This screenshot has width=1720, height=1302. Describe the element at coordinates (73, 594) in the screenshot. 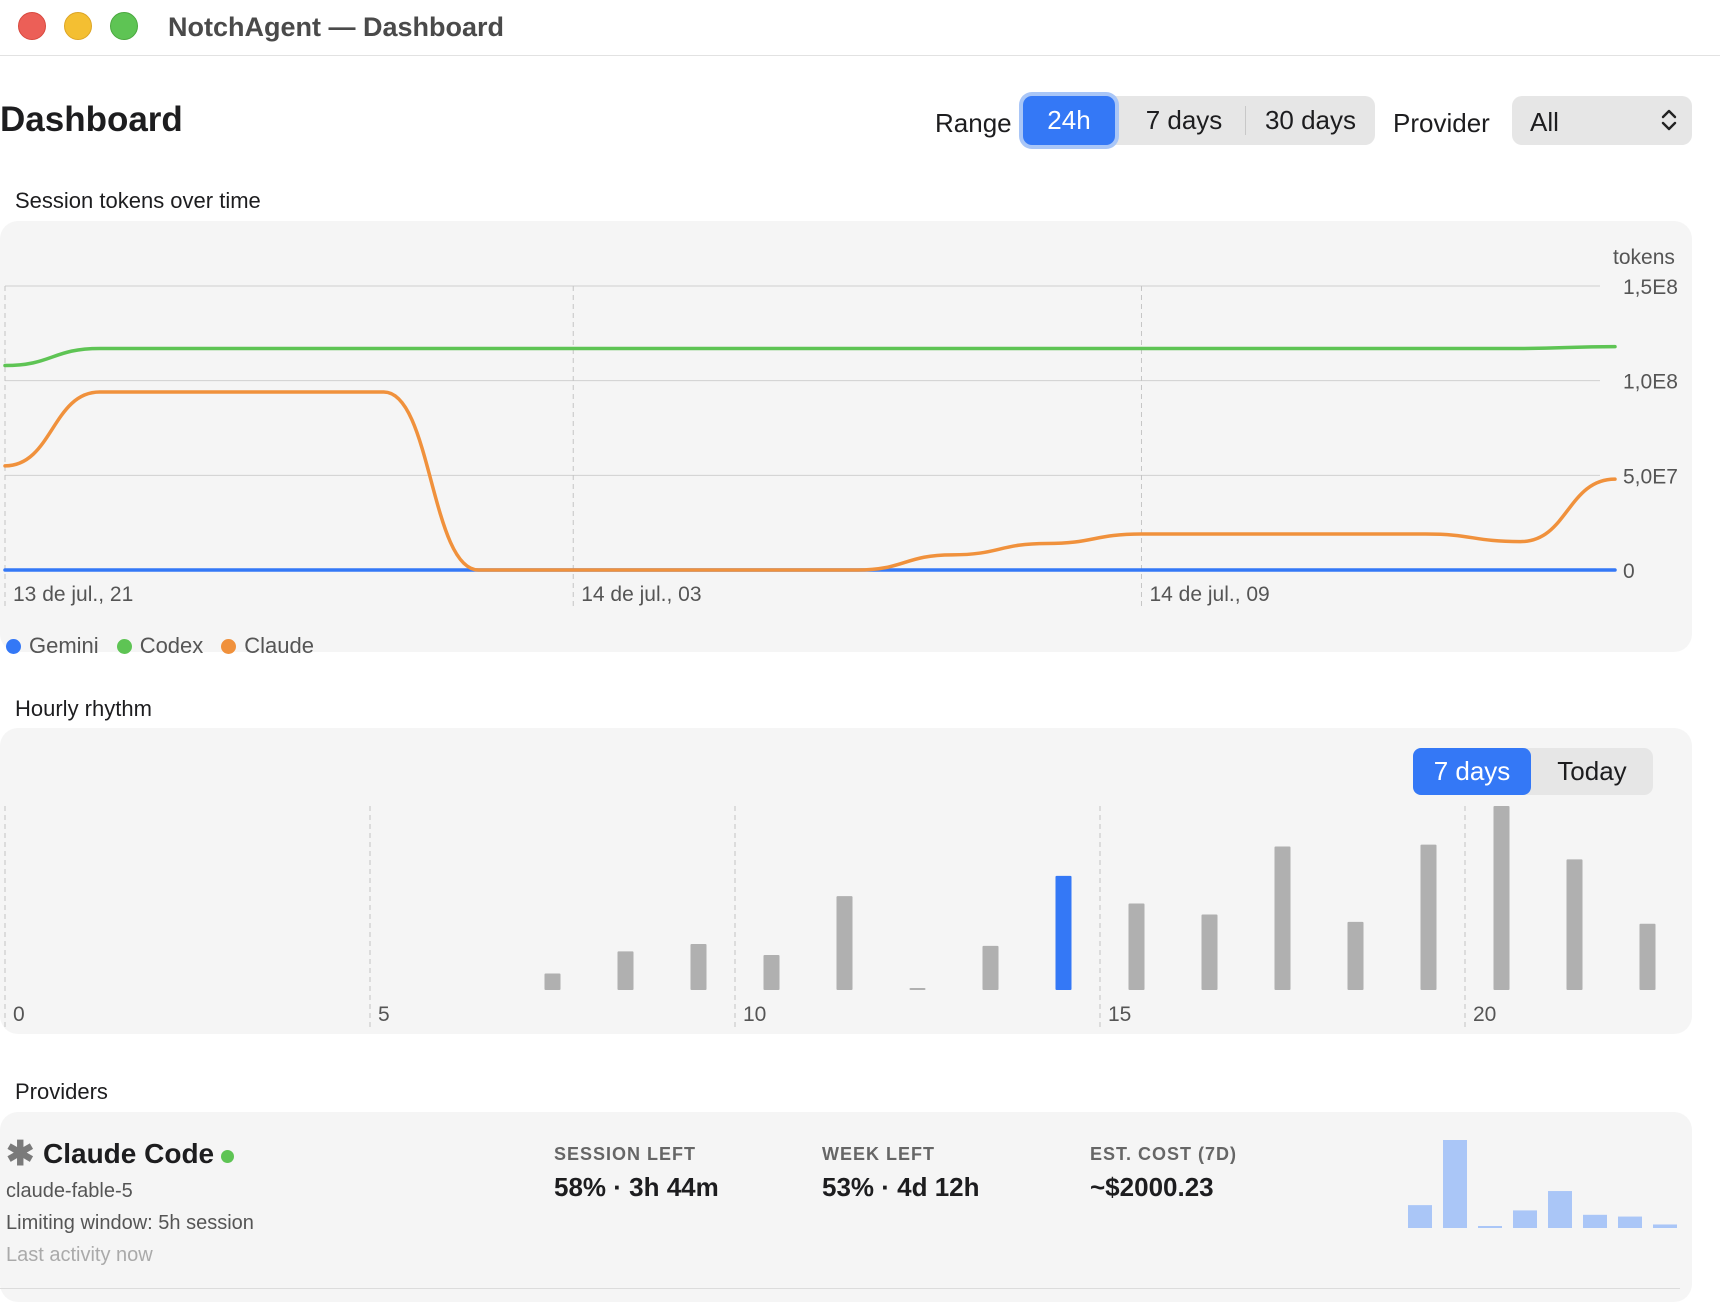

I see `x-tick-label: 13 de jul., 21` at that location.